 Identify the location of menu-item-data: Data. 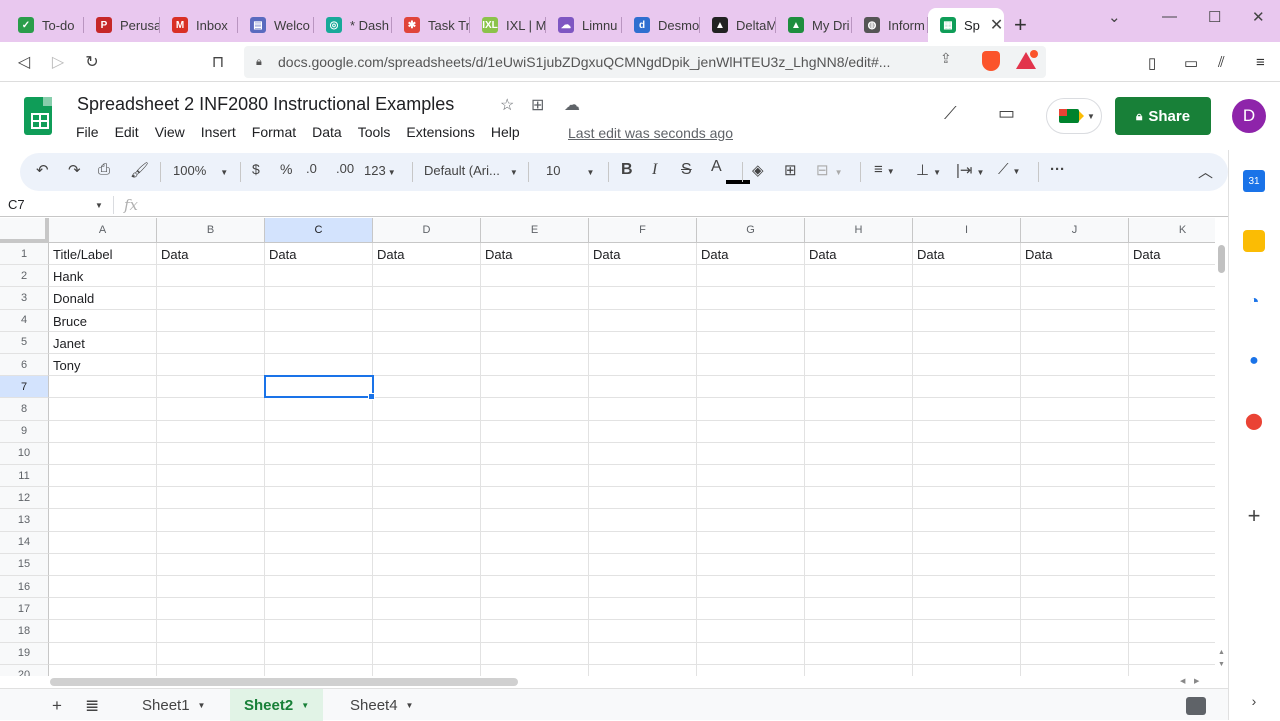
(327, 132).